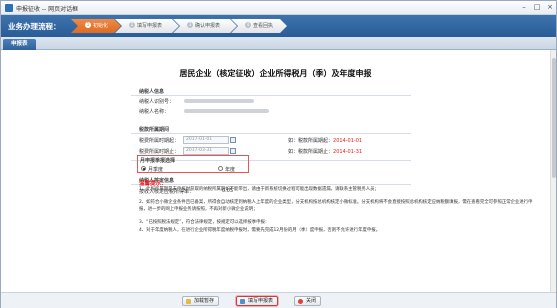  Describe the element at coordinates (259, 26) in the screenshot. I see `step-view-receipt: 4 查看回执` at that location.